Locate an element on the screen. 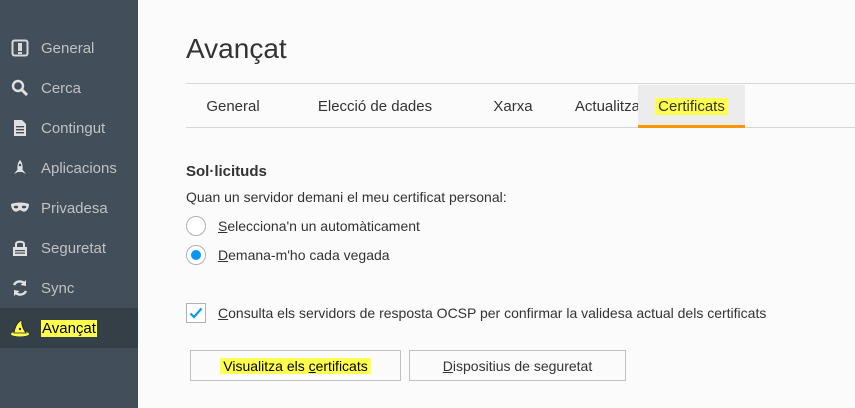  sidebar-item-general: General is located at coordinates (69, 48).